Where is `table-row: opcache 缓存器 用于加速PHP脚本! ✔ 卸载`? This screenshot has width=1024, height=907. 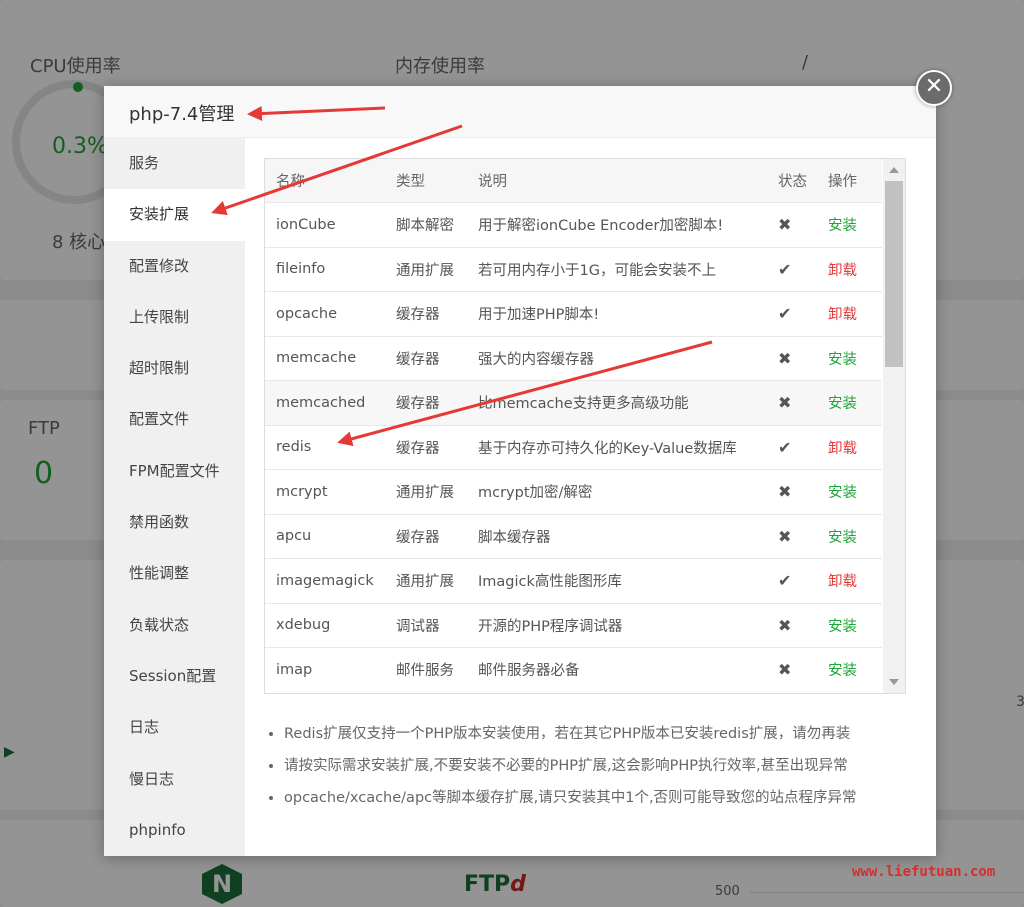
table-row: opcache 缓存器 用于加速PHP脚本! ✔ 卸载 is located at coordinates (573, 313).